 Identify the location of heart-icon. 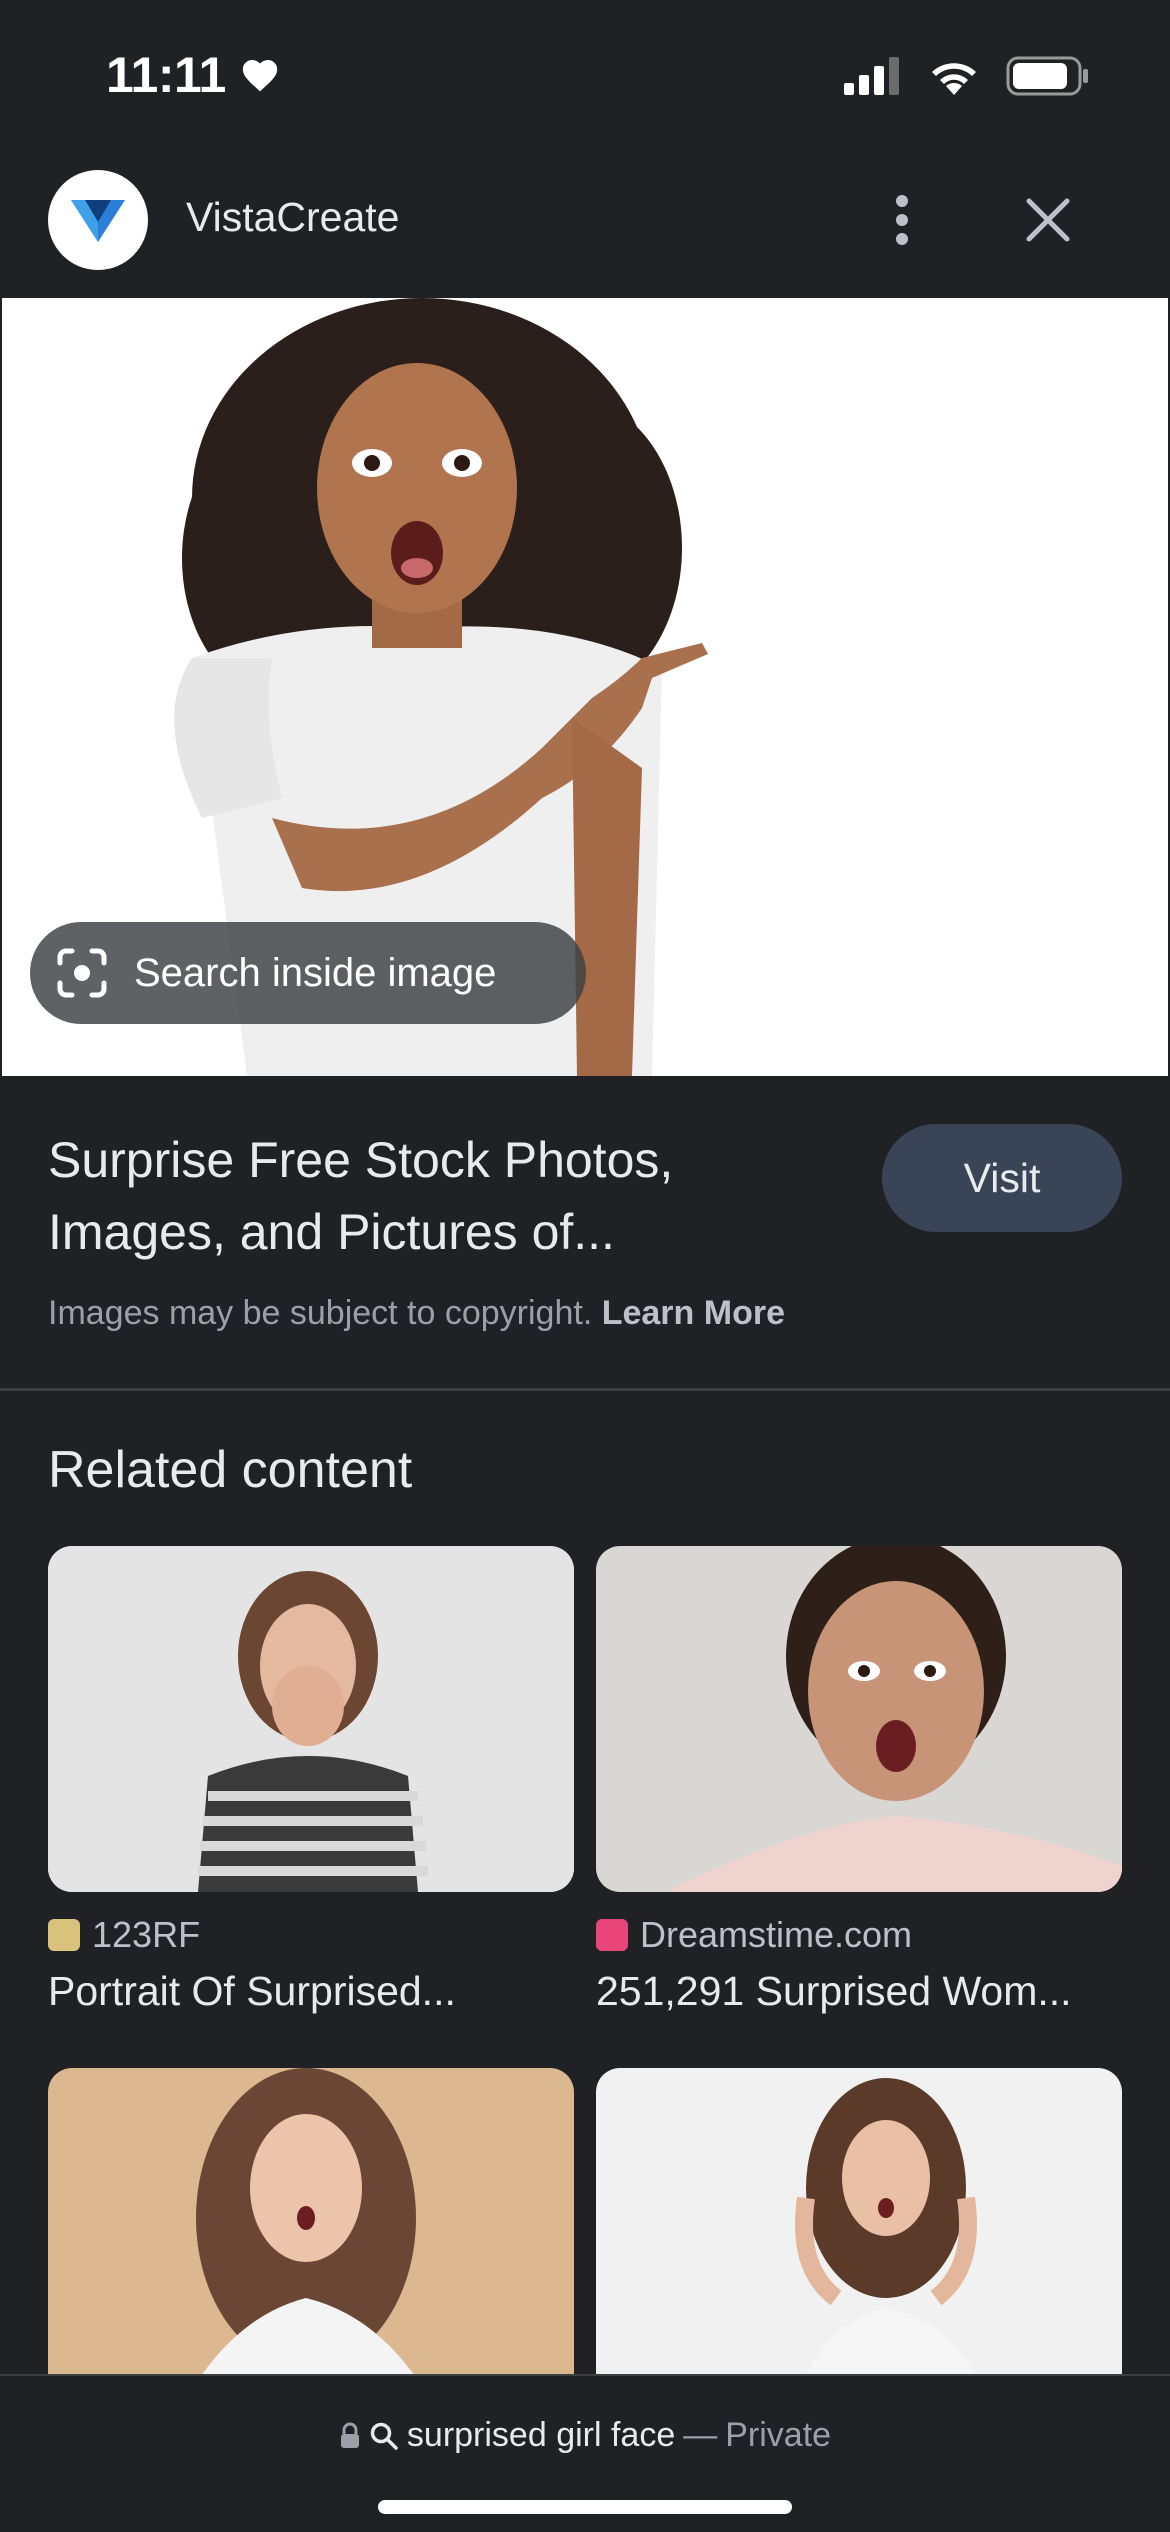
(260, 75).